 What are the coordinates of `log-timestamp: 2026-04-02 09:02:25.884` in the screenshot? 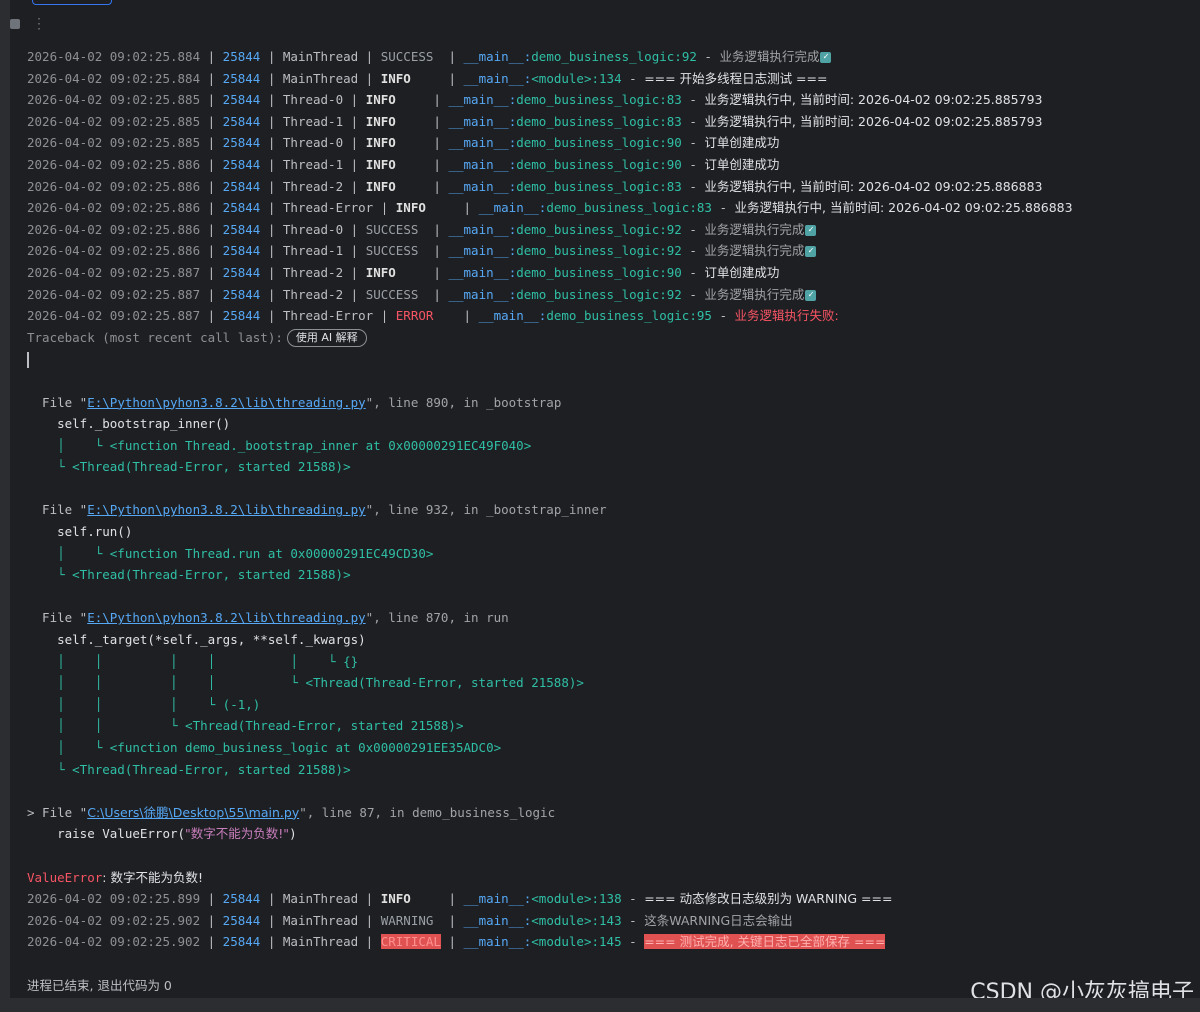 It's located at (114, 56).